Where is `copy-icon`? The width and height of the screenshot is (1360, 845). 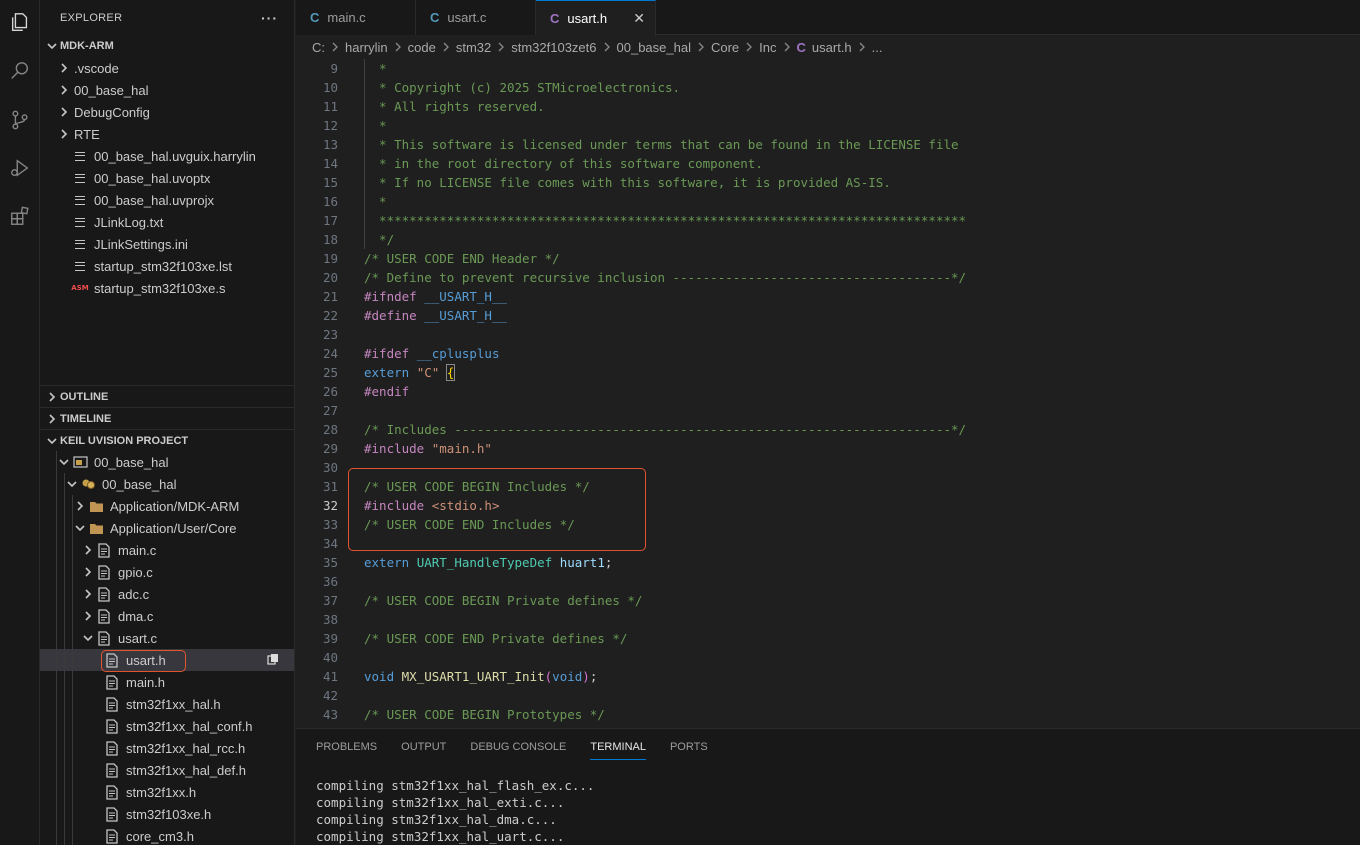
copy-icon is located at coordinates (273, 660).